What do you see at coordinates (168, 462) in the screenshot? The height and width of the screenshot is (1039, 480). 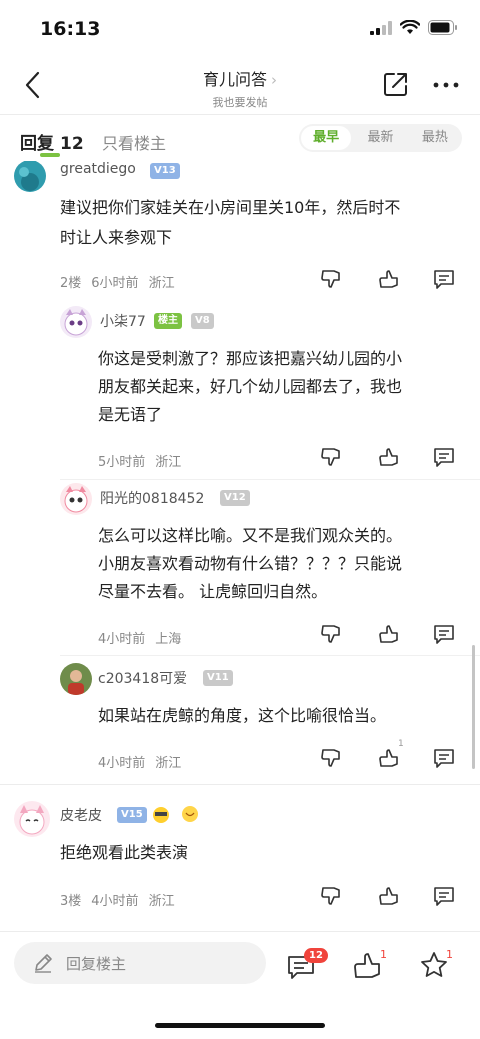 I see `reply-location: 浙江` at bounding box center [168, 462].